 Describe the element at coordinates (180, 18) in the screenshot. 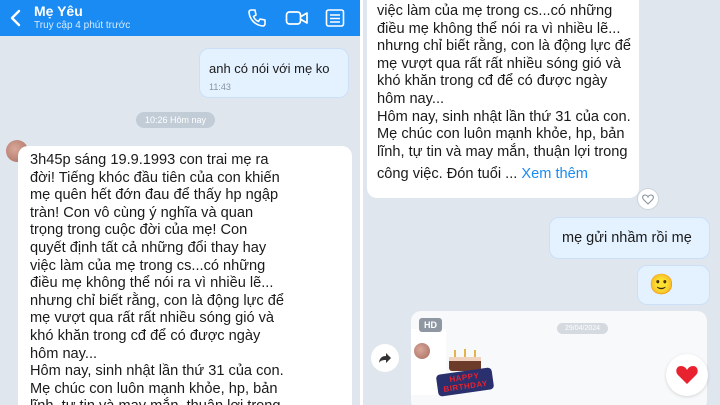

I see `chat-header: Mẹ Yêu Truy cập 4 phút trước` at that location.